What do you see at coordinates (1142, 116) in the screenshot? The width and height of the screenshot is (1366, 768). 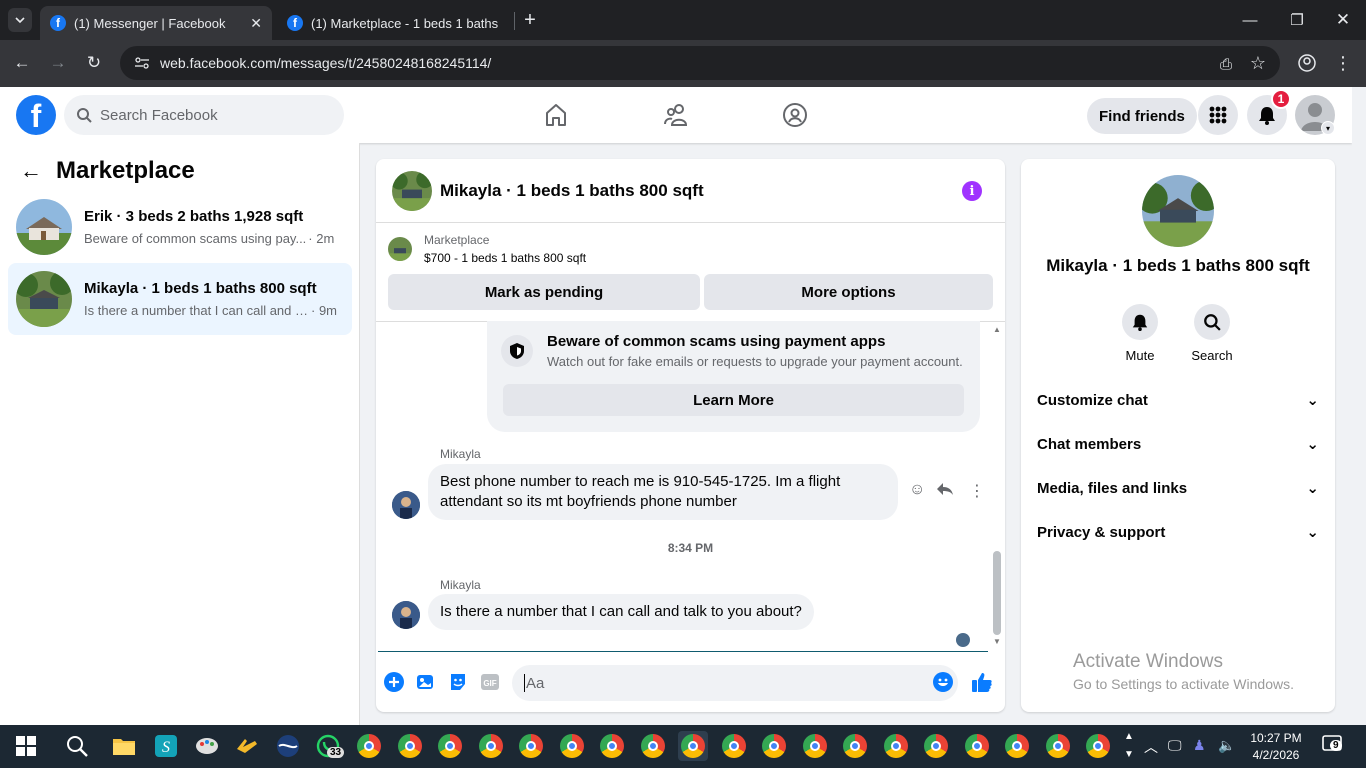 I see `find-friends-button: Find friends` at bounding box center [1142, 116].